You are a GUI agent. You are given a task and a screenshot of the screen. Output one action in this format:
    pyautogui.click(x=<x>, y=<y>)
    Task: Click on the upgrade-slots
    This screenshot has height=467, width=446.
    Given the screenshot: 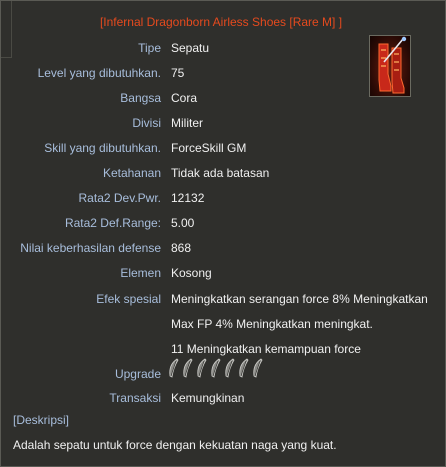 What is the action you would take?
    pyautogui.click(x=215, y=368)
    